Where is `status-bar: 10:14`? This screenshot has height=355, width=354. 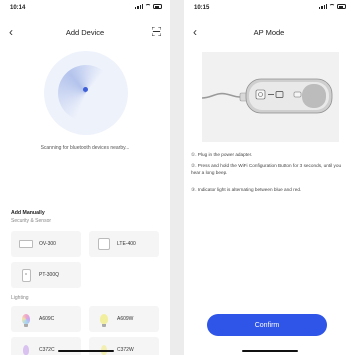 status-bar: 10:14 is located at coordinates (85, 8).